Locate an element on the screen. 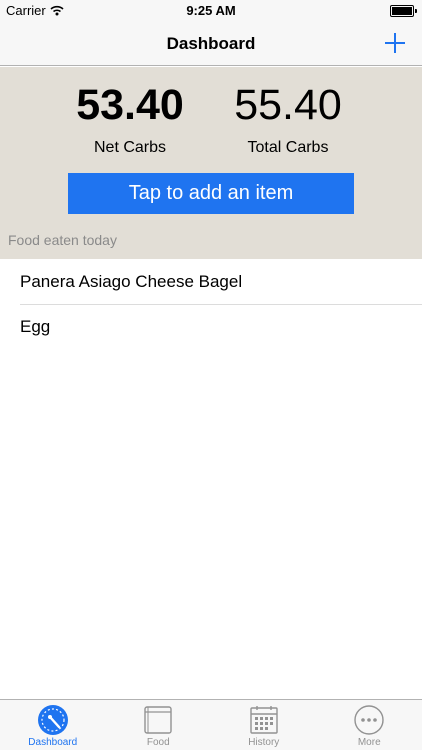 The height and width of the screenshot is (750, 422). food-list: Panera Asiago Cheese Bagel Egg is located at coordinates (211, 304).